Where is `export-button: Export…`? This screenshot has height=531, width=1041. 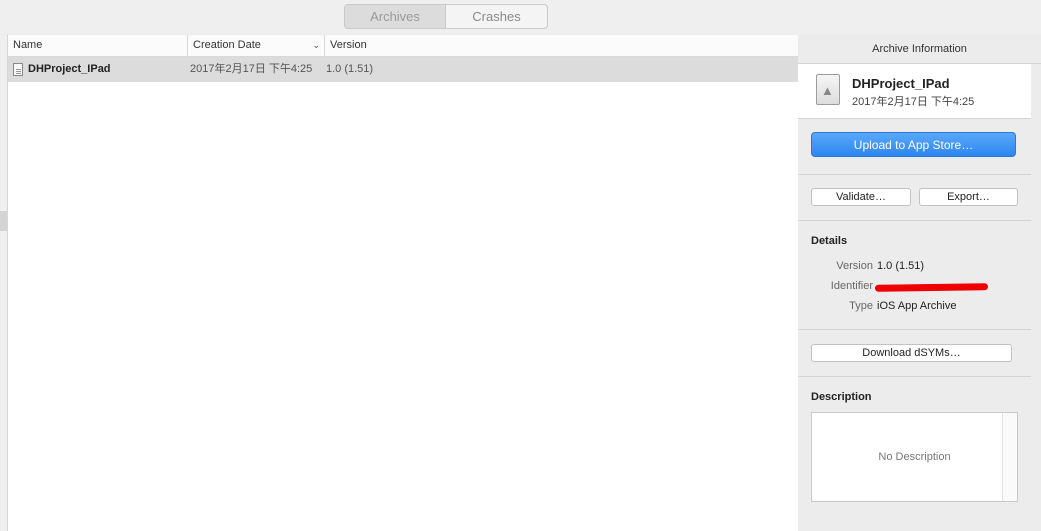 export-button: Export… is located at coordinates (968, 197).